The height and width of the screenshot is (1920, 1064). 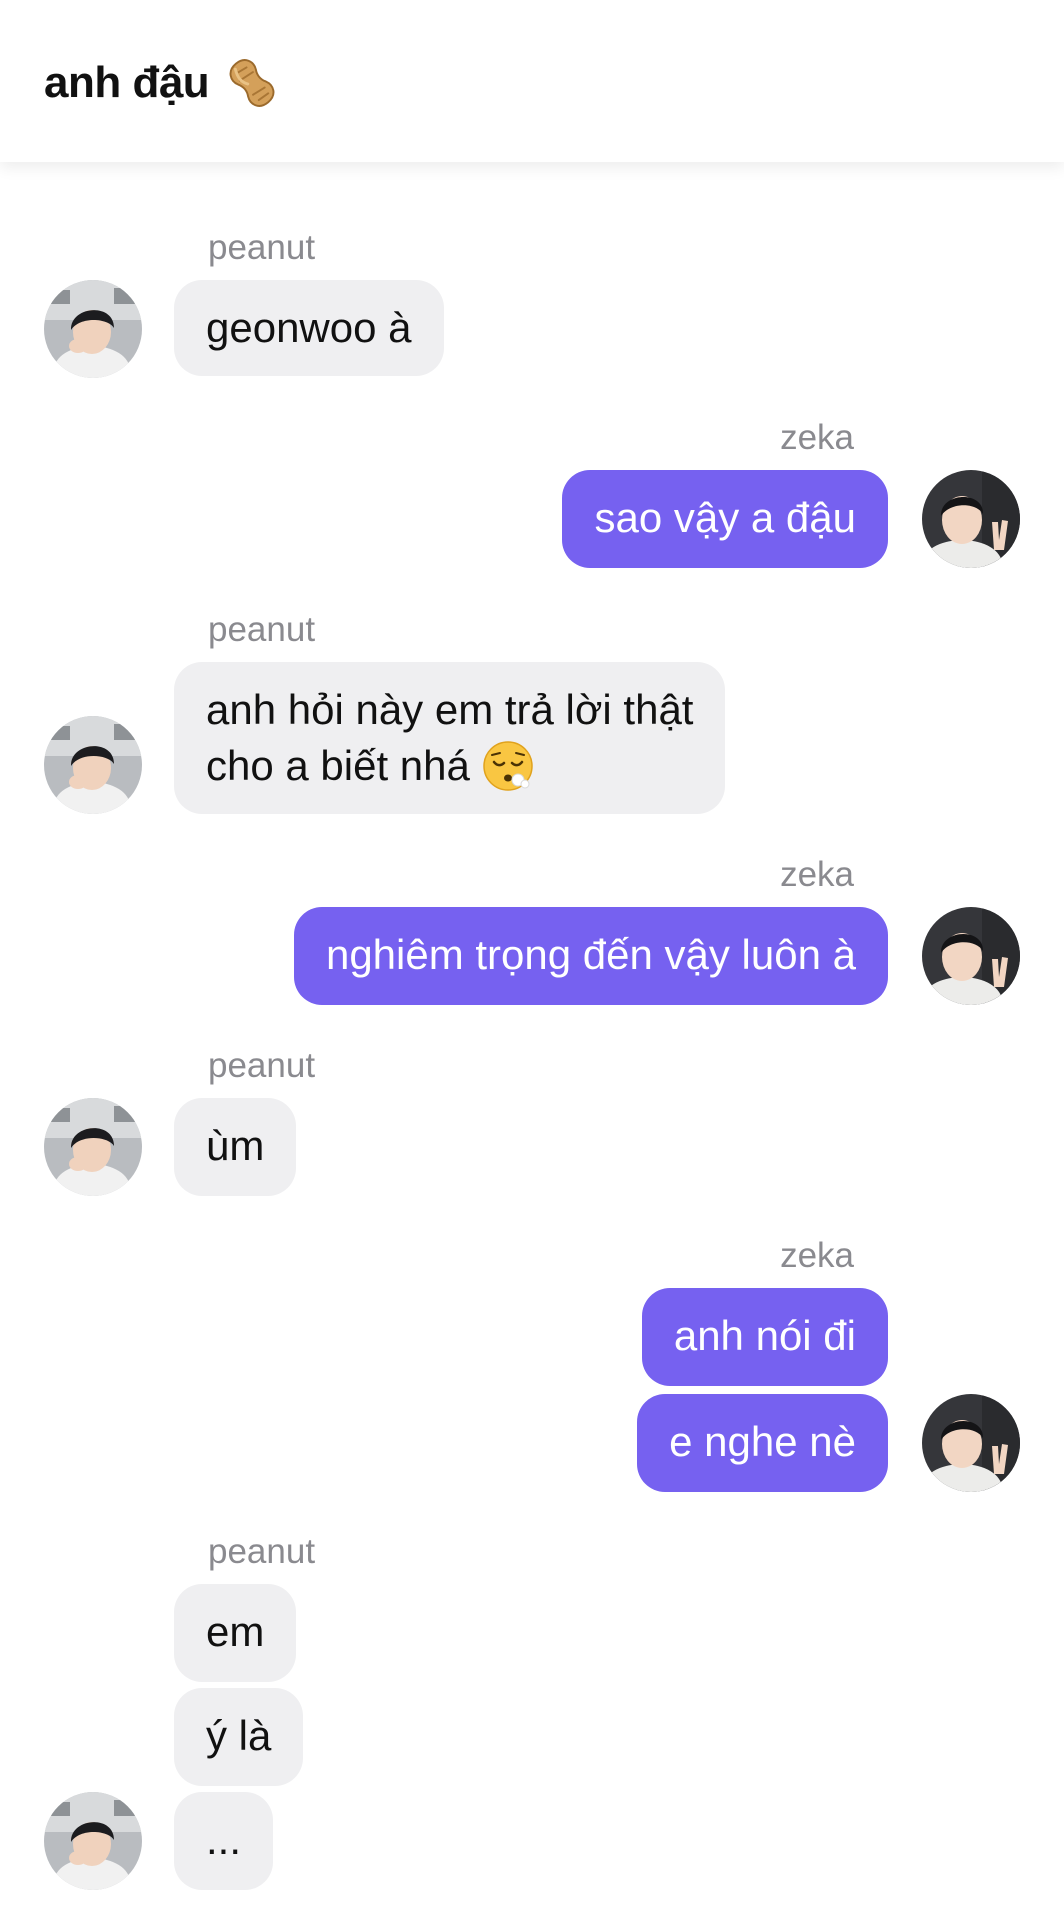 I want to click on chat-title-wrap: anh đậu, so click(x=162, y=83).